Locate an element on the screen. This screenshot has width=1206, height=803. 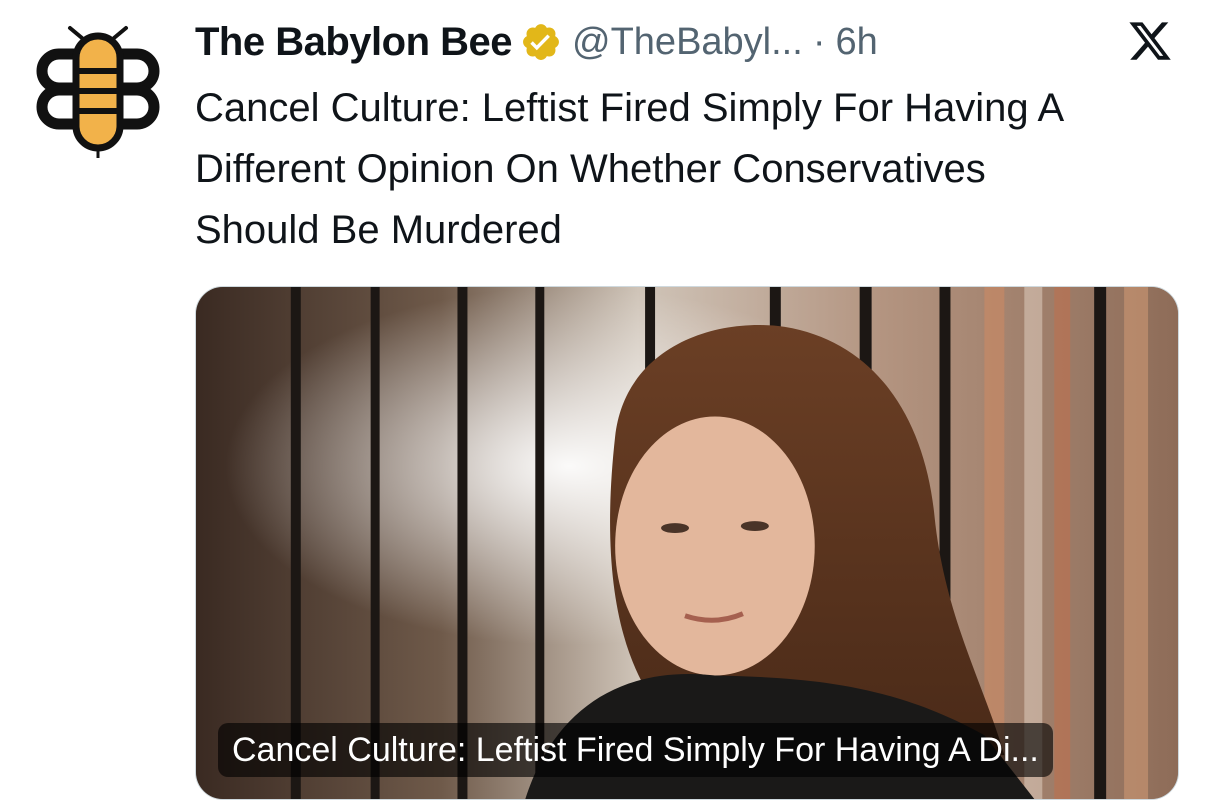
bee-icon is located at coordinates (98, 92).